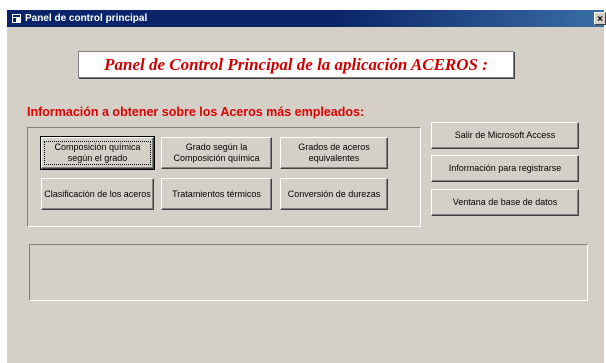 The width and height of the screenshot is (606, 363). I want to click on conversion-durezas-button: Conversión de durezas, so click(334, 194).